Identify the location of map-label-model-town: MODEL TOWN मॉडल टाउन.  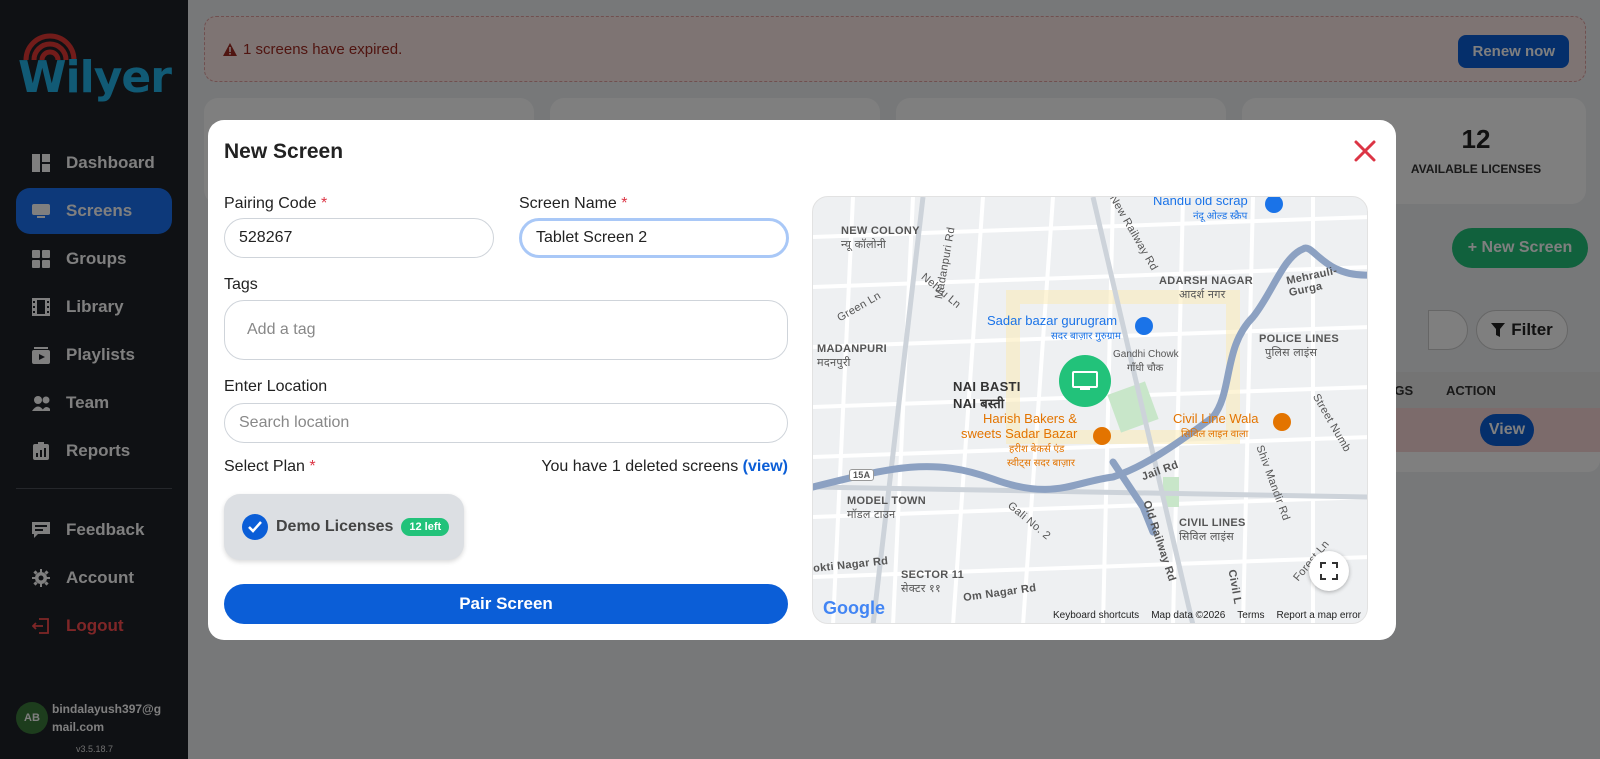
(886, 508).